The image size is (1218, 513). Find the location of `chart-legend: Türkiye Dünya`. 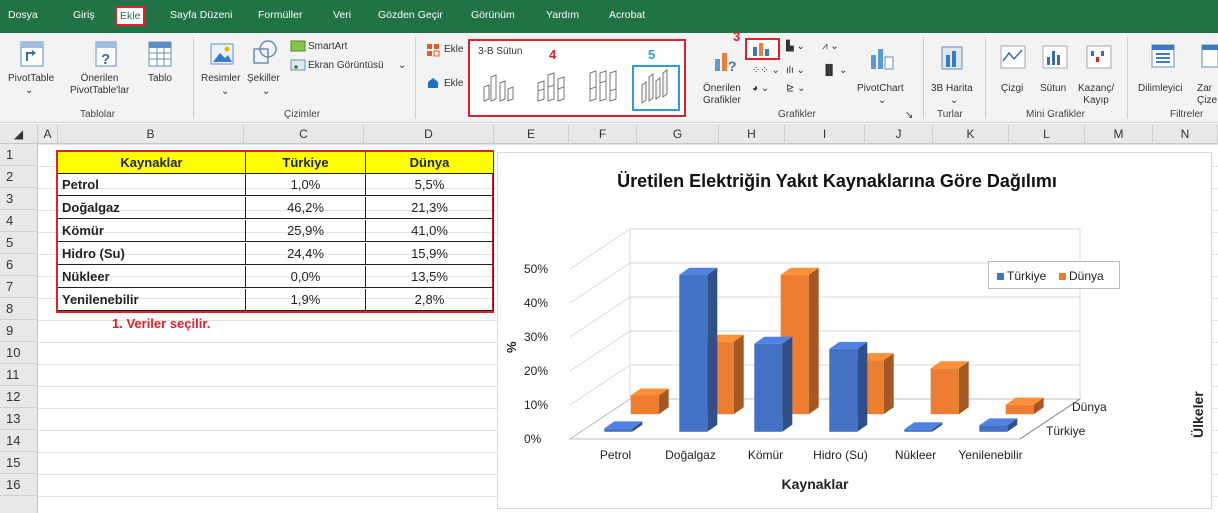

chart-legend: Türkiye Dünya is located at coordinates (1054, 275).